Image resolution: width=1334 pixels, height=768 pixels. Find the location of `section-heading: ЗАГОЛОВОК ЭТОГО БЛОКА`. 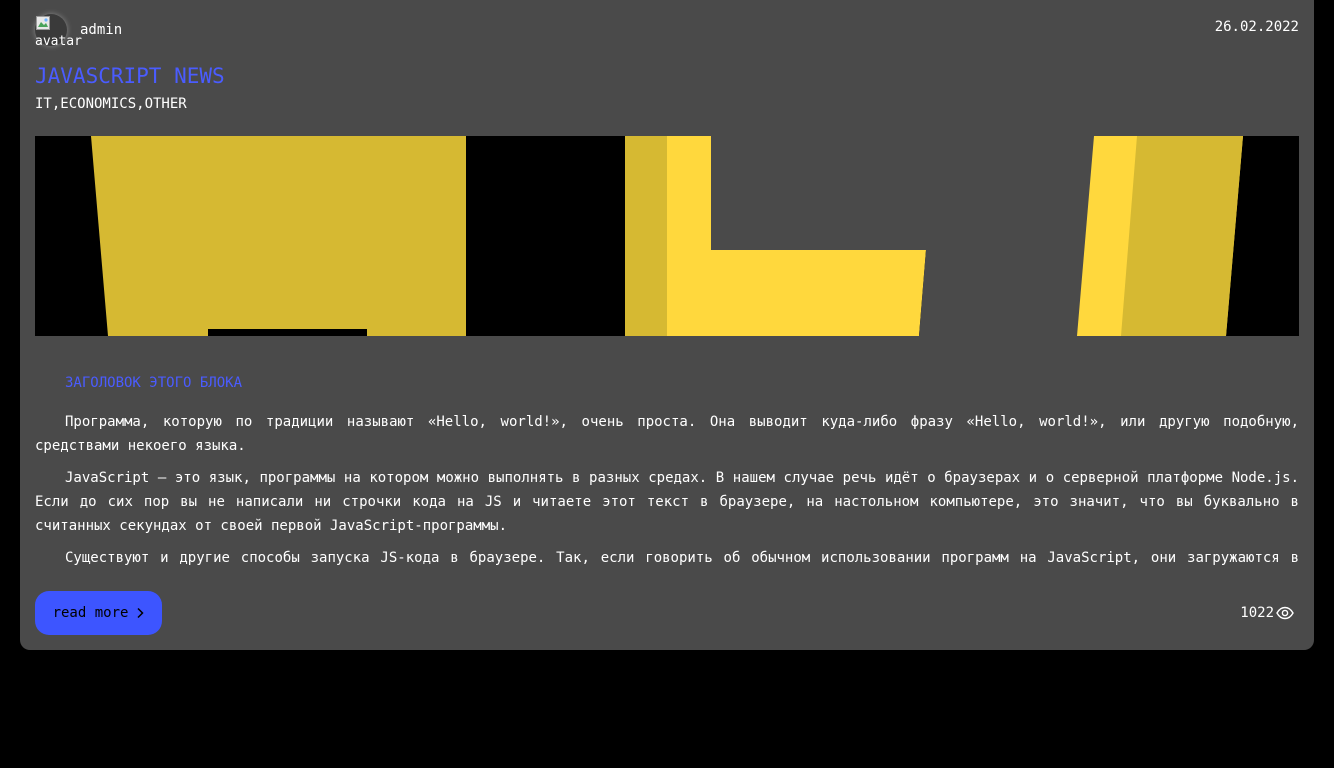

section-heading: ЗАГОЛОВОК ЭТОГО БЛОКА is located at coordinates (154, 383).